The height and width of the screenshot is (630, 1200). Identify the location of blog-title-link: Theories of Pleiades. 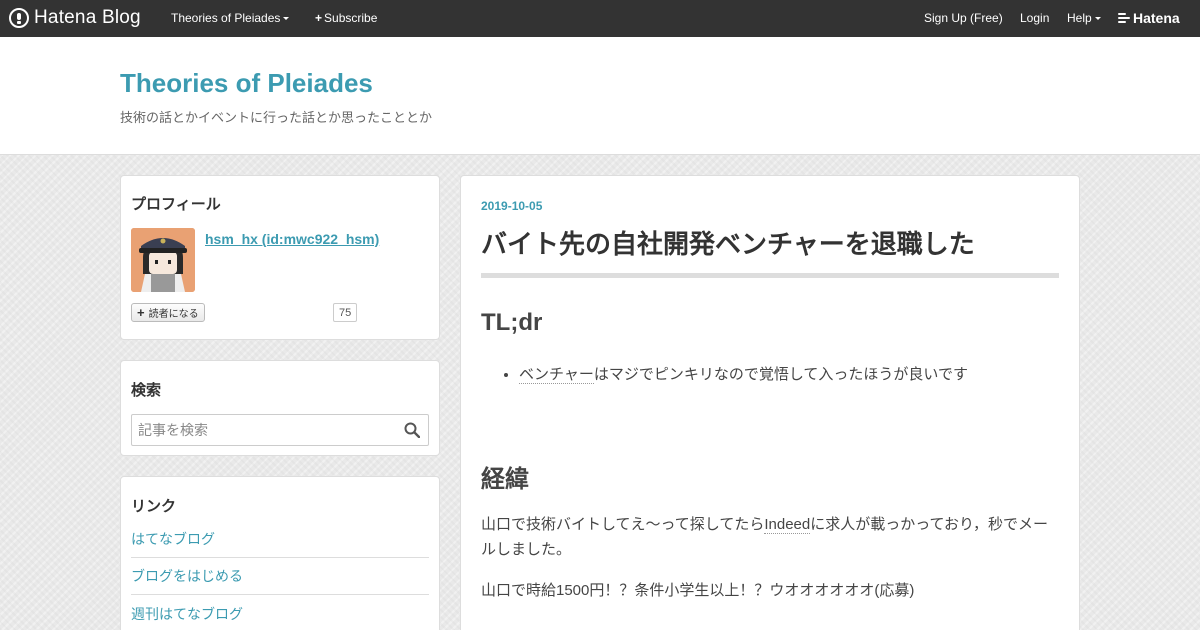
(246, 83).